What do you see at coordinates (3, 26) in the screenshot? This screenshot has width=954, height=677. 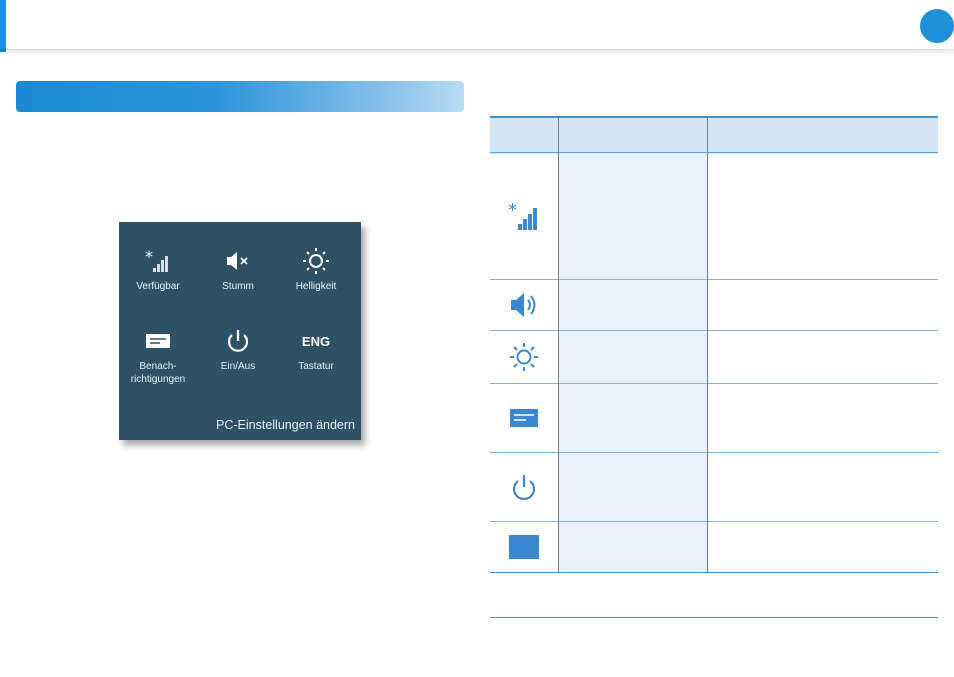 I see `left-accent-bar` at bounding box center [3, 26].